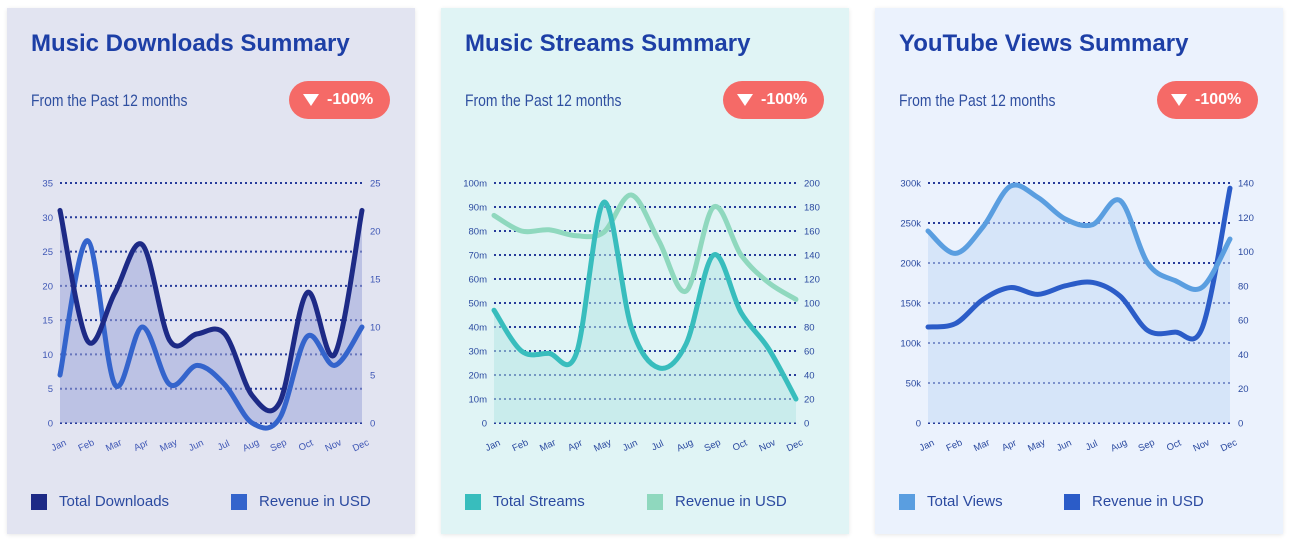 The width and height of the screenshot is (1292, 541). What do you see at coordinates (910, 224) in the screenshot?
I see `y-left-tick-label: 250k` at bounding box center [910, 224].